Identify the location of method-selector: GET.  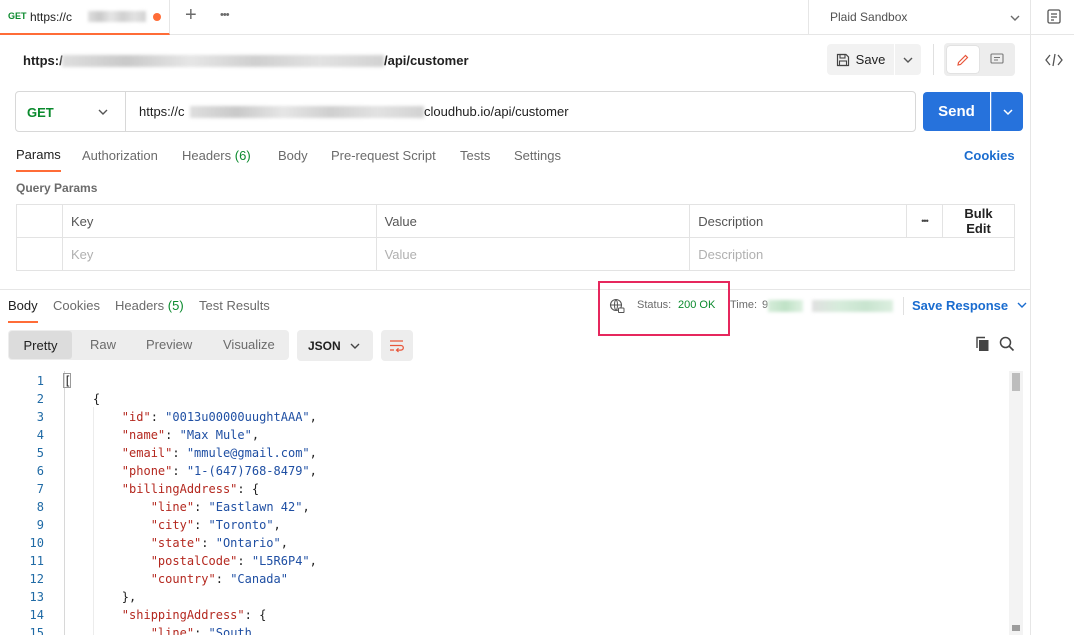
(71, 111).